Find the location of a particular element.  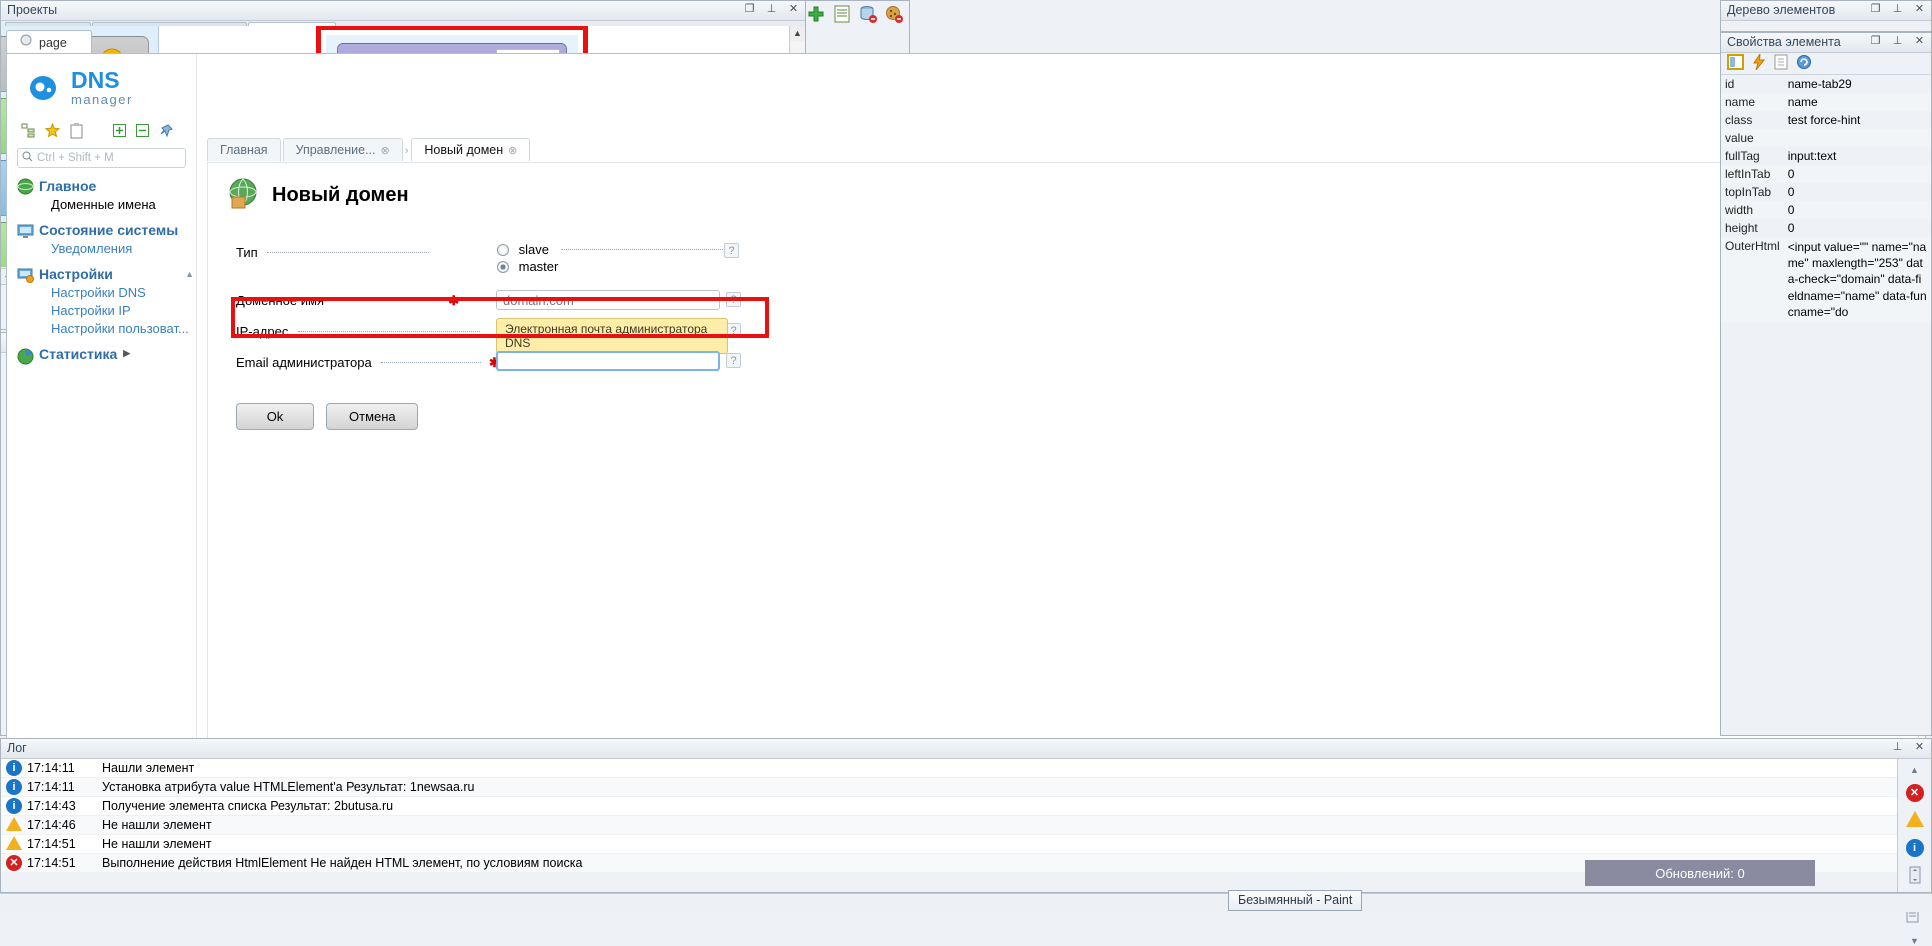

dns-menu-nastroyki-ip: Настройки IP is located at coordinates (123, 310).